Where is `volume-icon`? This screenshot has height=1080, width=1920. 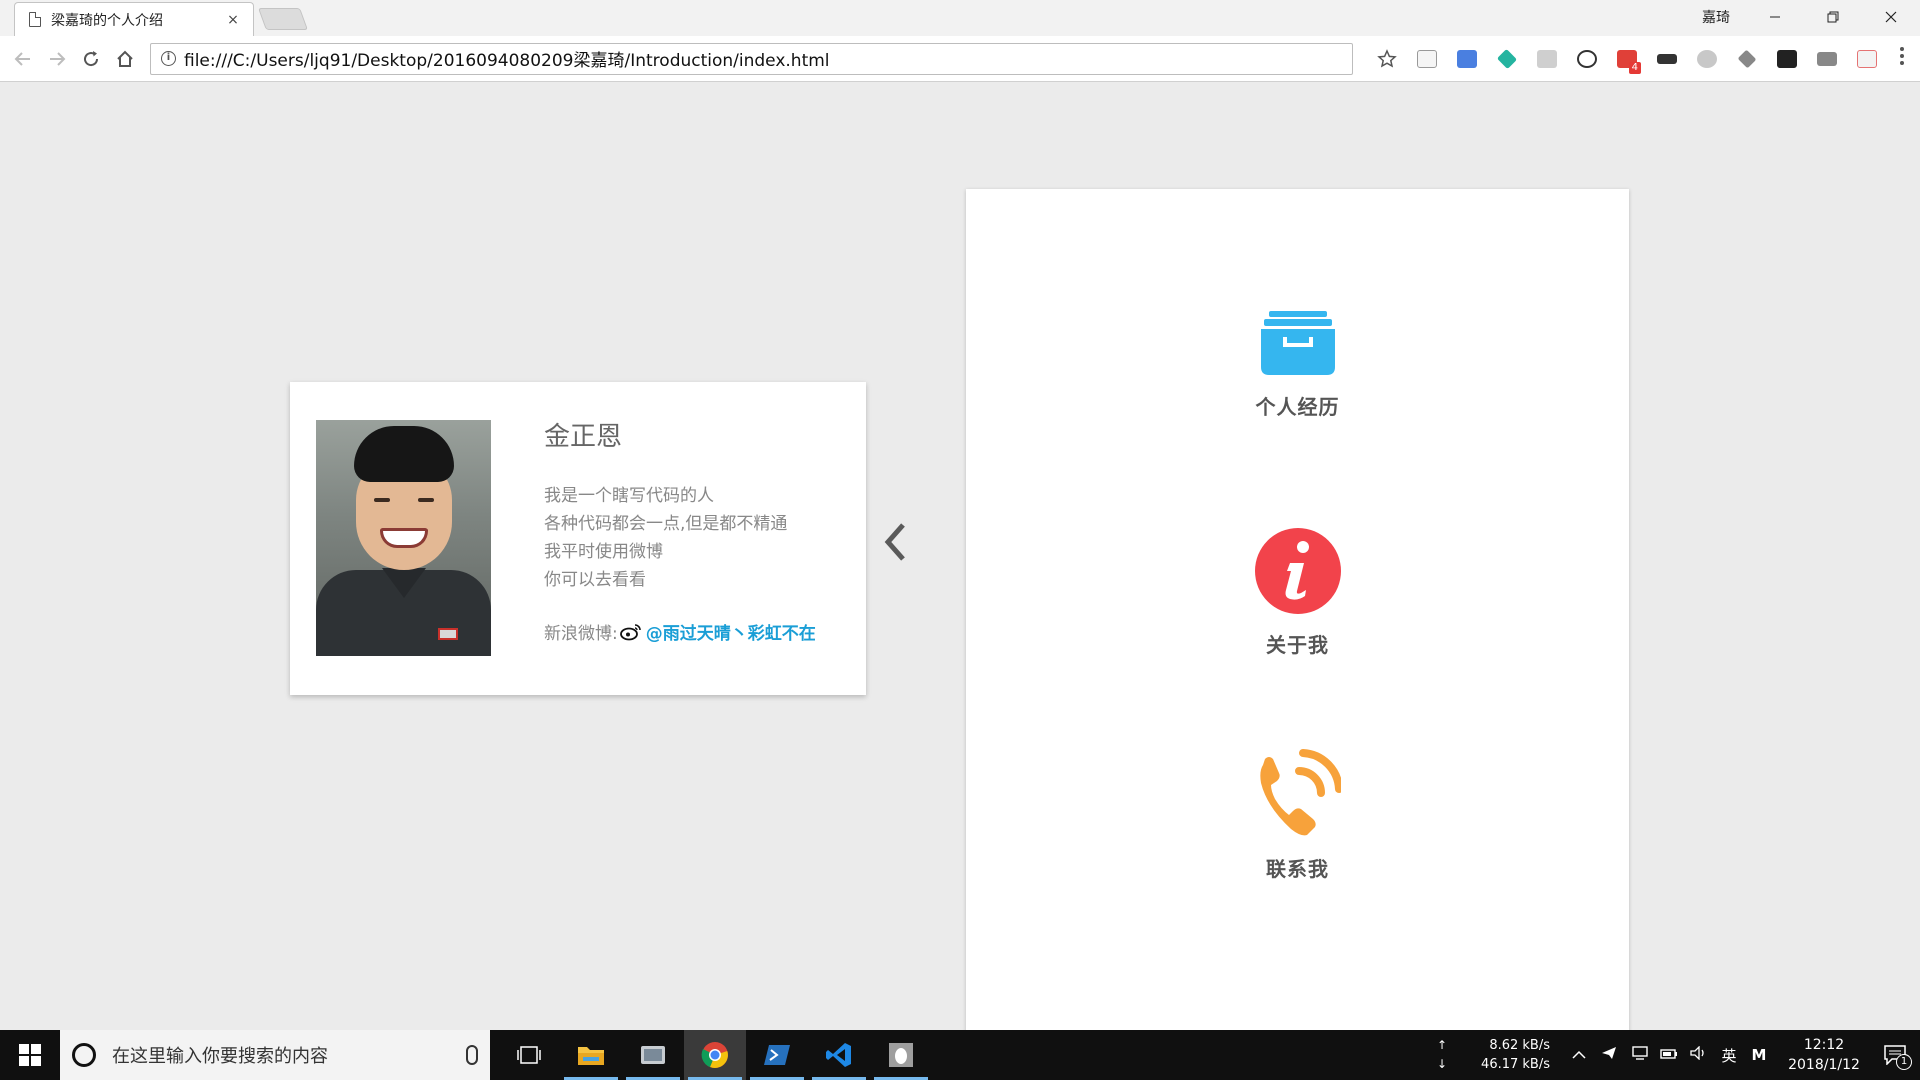
volume-icon is located at coordinates (1697, 1053).